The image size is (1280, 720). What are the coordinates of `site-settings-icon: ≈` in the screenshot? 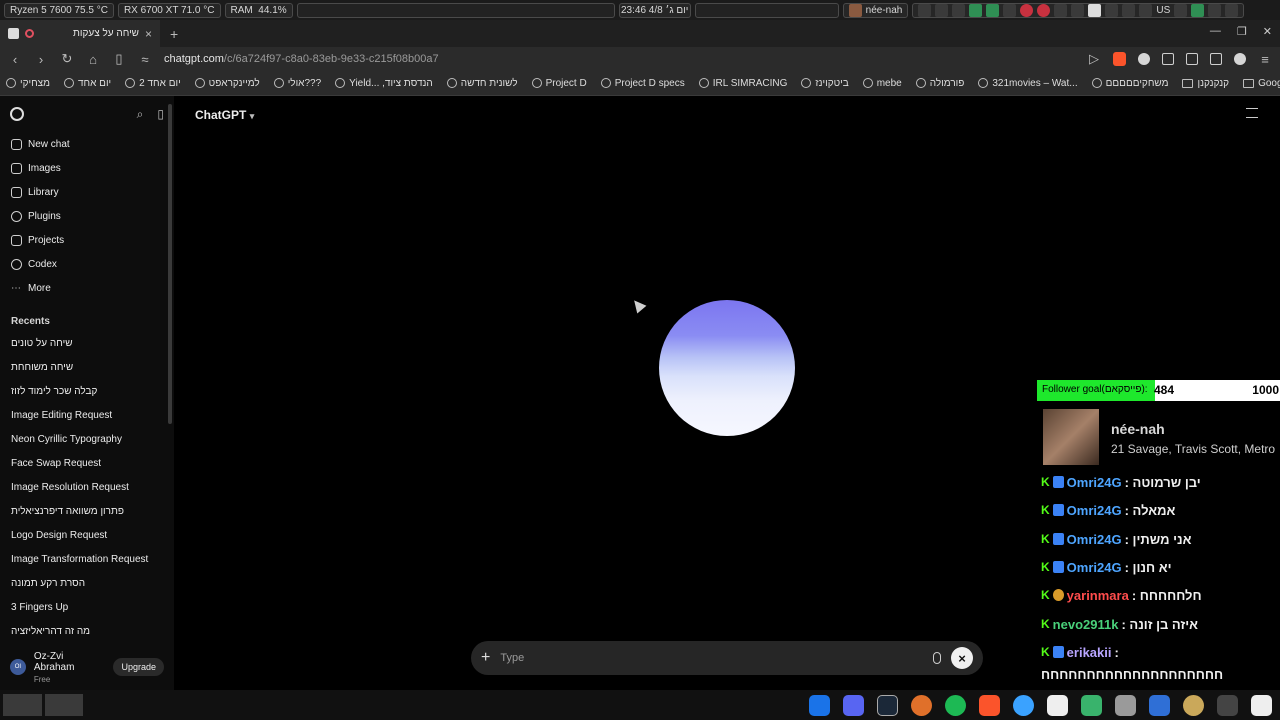 It's located at (145, 59).